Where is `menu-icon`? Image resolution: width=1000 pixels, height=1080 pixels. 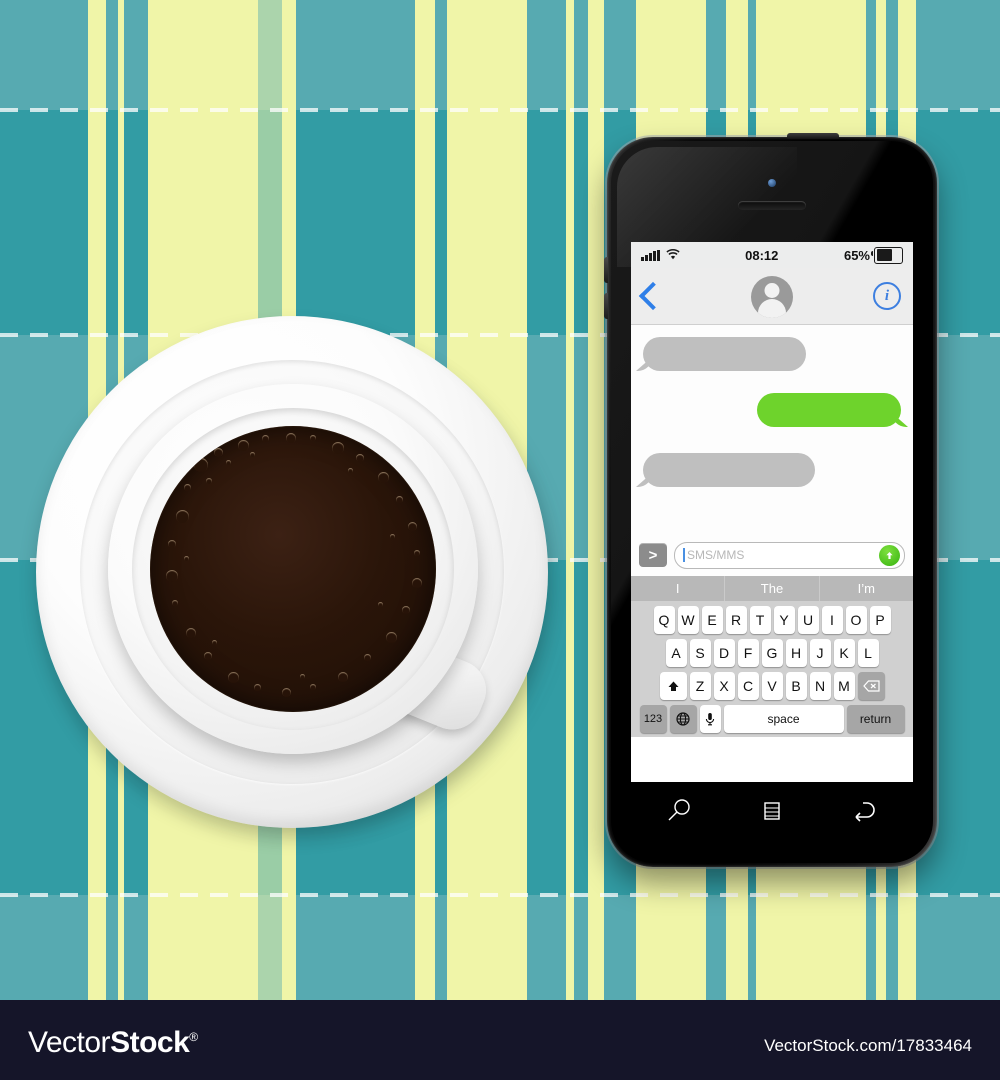
menu-icon is located at coordinates (772, 811).